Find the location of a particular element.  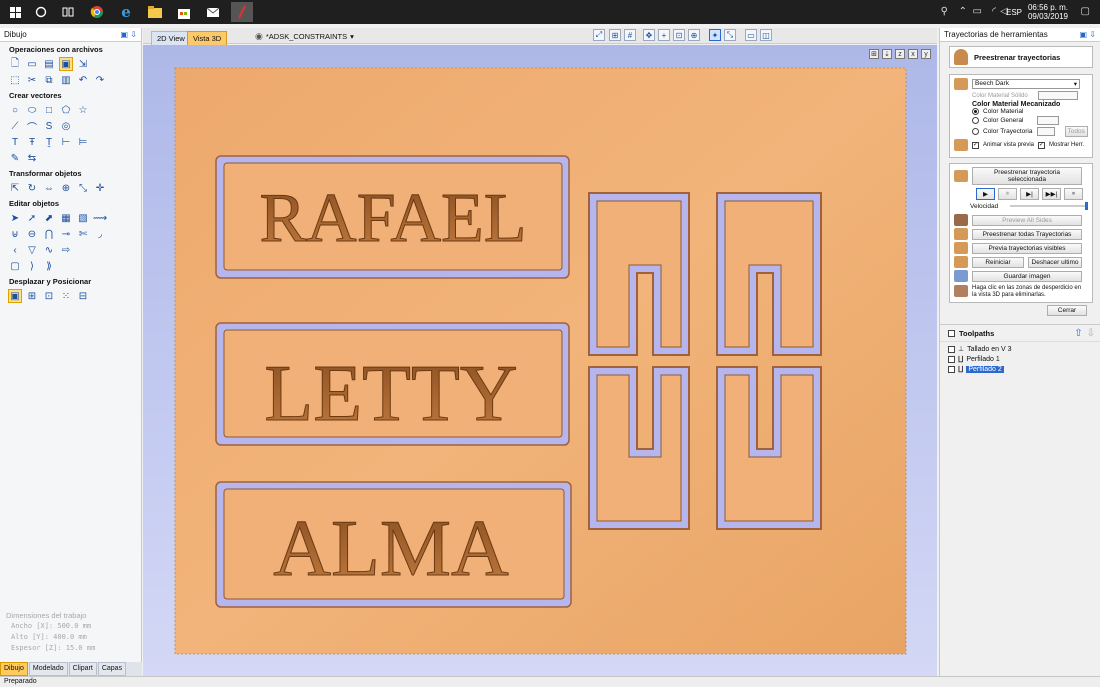

arc-icon: ⌒ is located at coordinates (32, 126).